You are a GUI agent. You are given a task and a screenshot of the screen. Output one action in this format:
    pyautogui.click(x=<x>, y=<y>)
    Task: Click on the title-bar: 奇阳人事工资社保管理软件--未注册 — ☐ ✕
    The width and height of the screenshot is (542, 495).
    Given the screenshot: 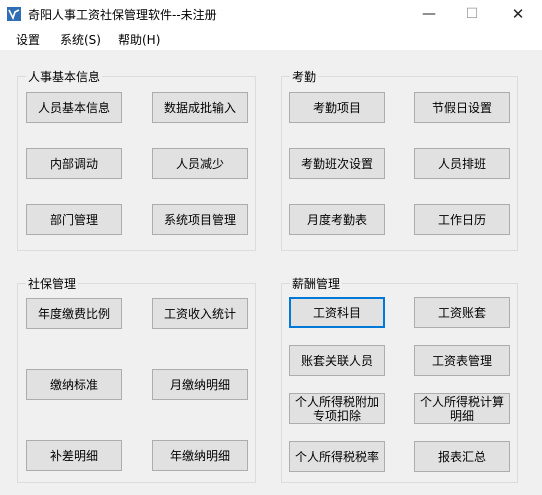 What is the action you would take?
    pyautogui.click(x=271, y=14)
    